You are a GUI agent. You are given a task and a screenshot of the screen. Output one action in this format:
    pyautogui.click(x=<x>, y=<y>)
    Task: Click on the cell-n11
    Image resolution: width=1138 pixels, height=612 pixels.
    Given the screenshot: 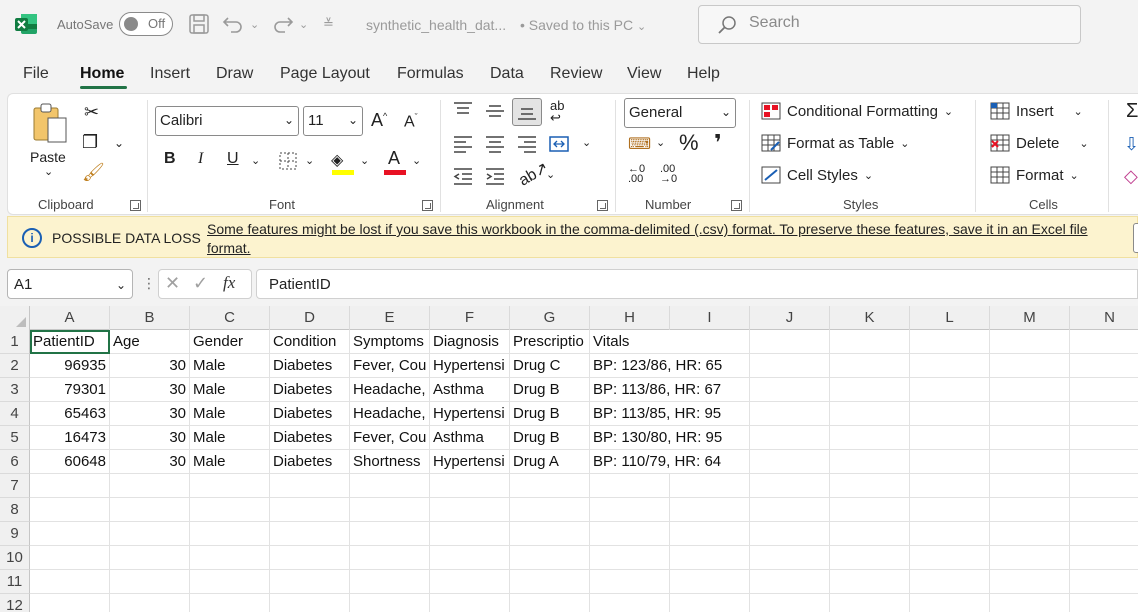 What is the action you would take?
    pyautogui.click(x=1104, y=582)
    